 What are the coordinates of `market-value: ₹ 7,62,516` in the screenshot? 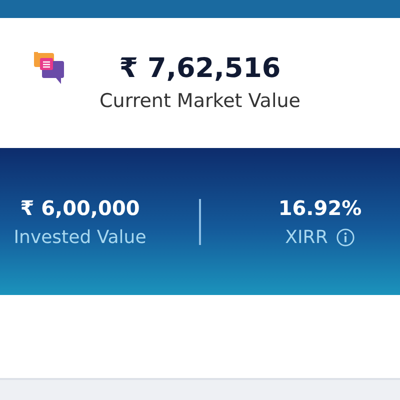 It's located at (200, 69).